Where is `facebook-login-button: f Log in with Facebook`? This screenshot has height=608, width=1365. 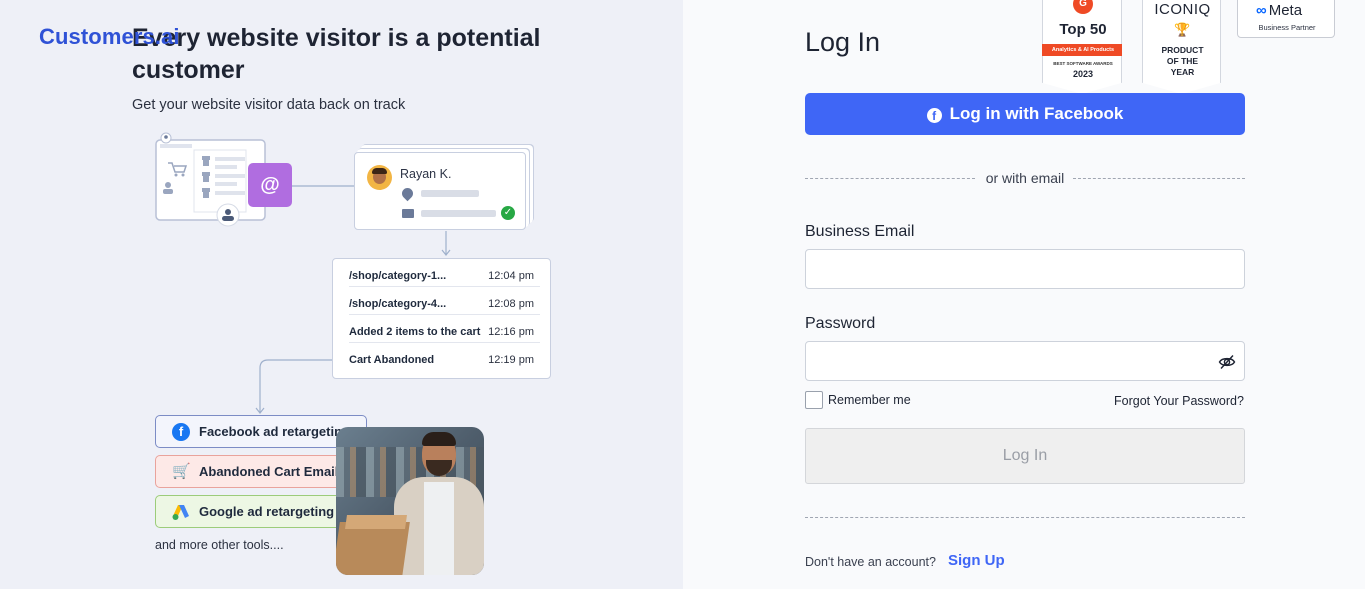
facebook-login-button: f Log in with Facebook is located at coordinates (1025, 114).